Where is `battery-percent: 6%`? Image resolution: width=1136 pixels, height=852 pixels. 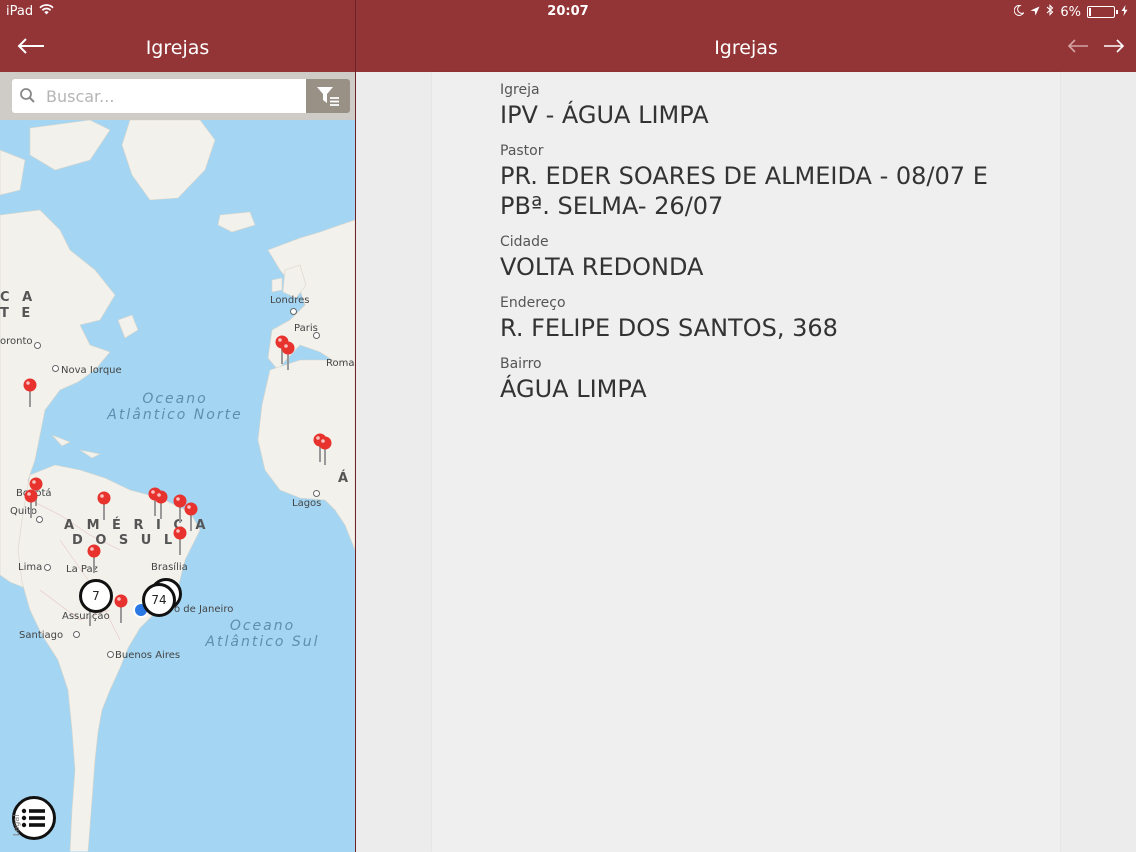 battery-percent: 6% is located at coordinates (1070, 12).